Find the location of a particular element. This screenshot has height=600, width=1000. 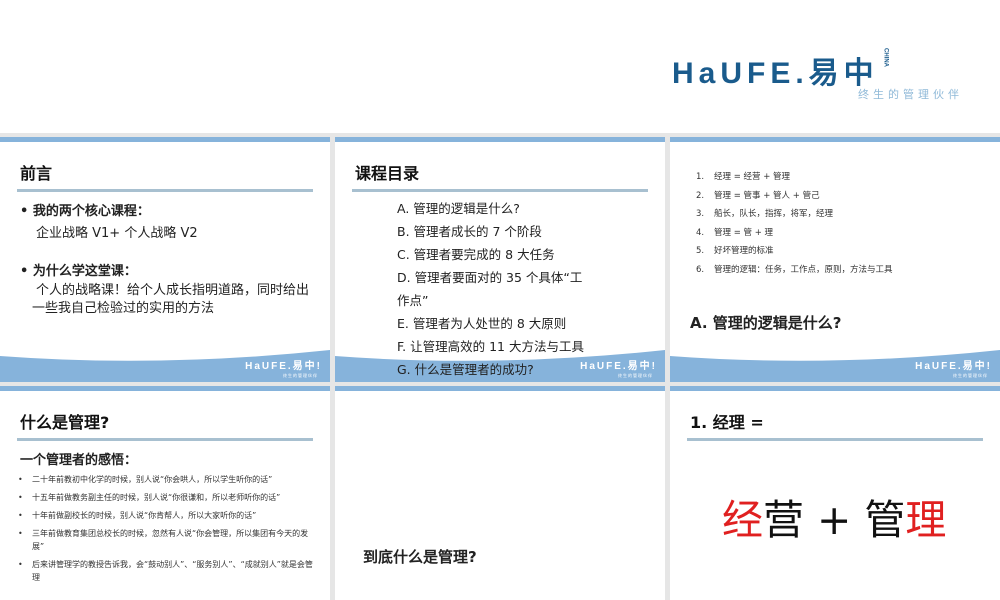

section-heading: 到底什么是管理? is located at coordinates (420, 557).